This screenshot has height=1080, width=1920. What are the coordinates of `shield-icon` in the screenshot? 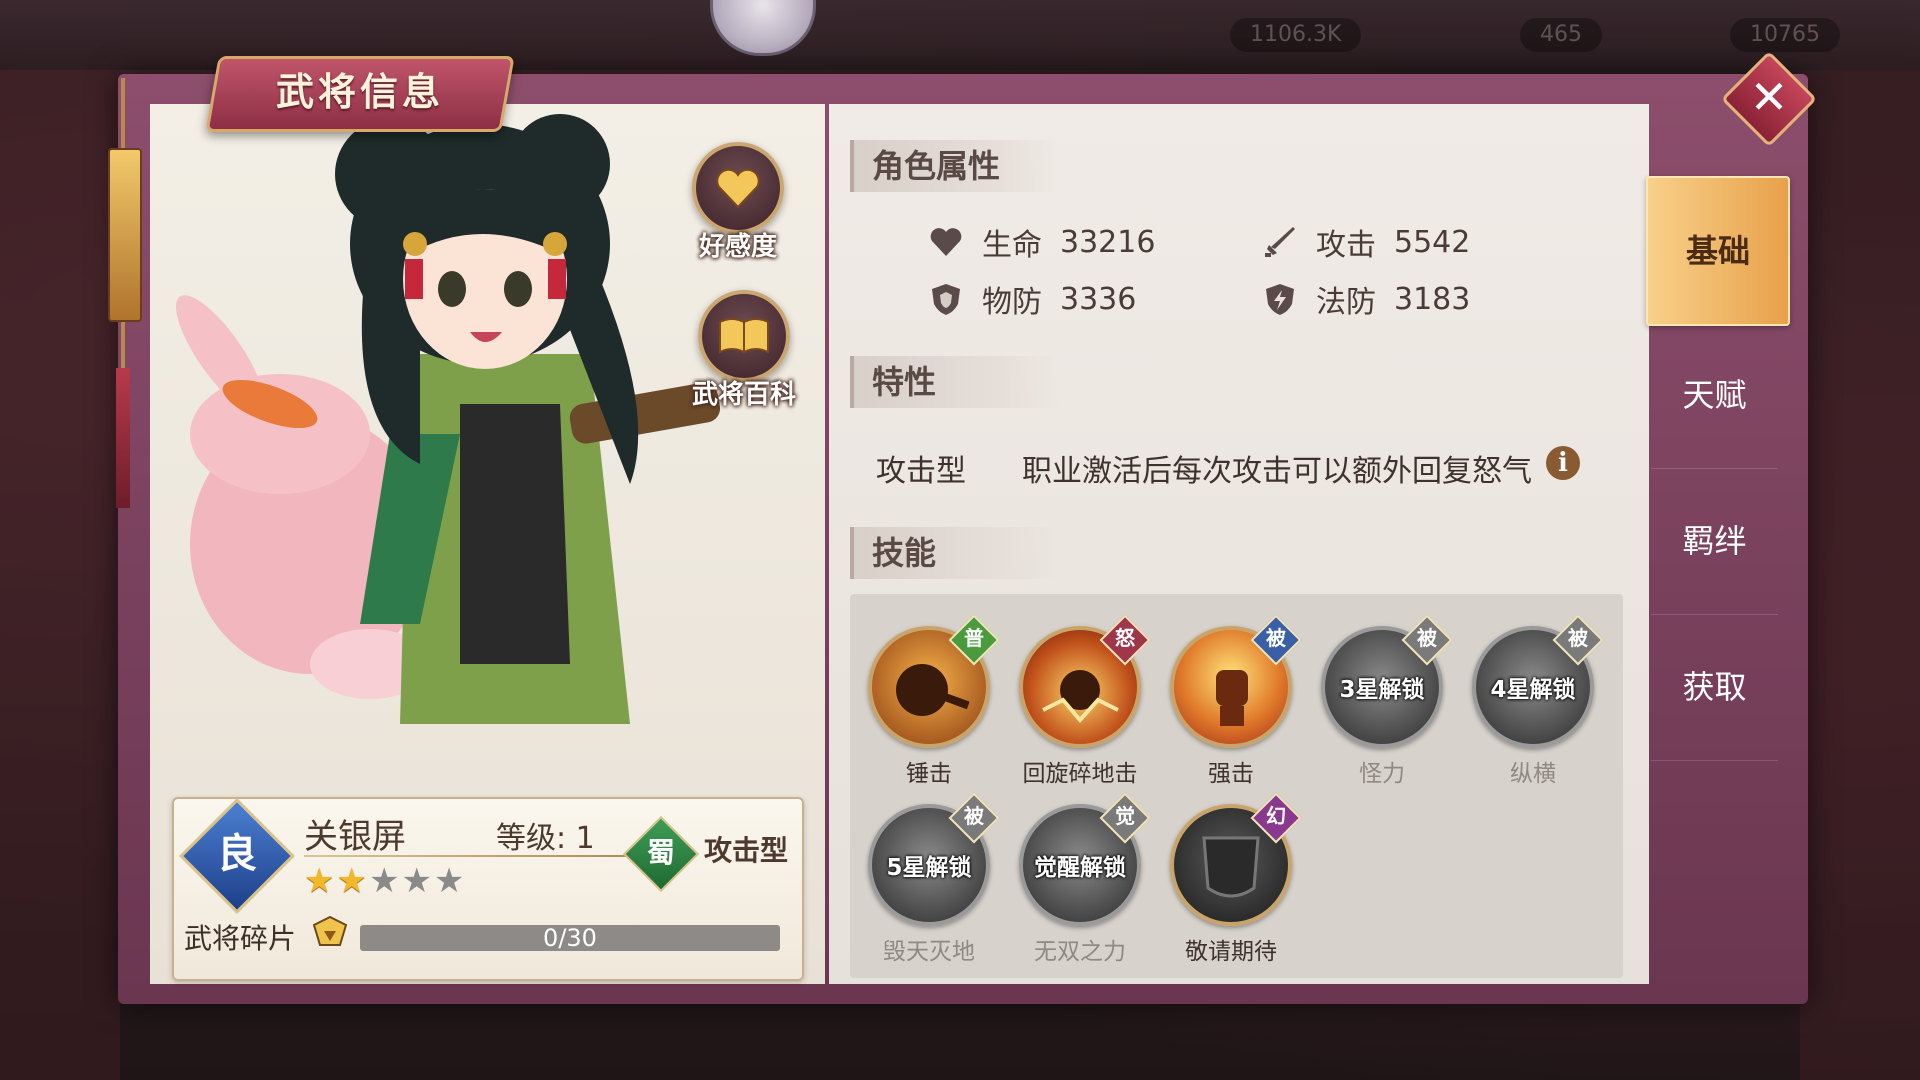 It's located at (946, 299).